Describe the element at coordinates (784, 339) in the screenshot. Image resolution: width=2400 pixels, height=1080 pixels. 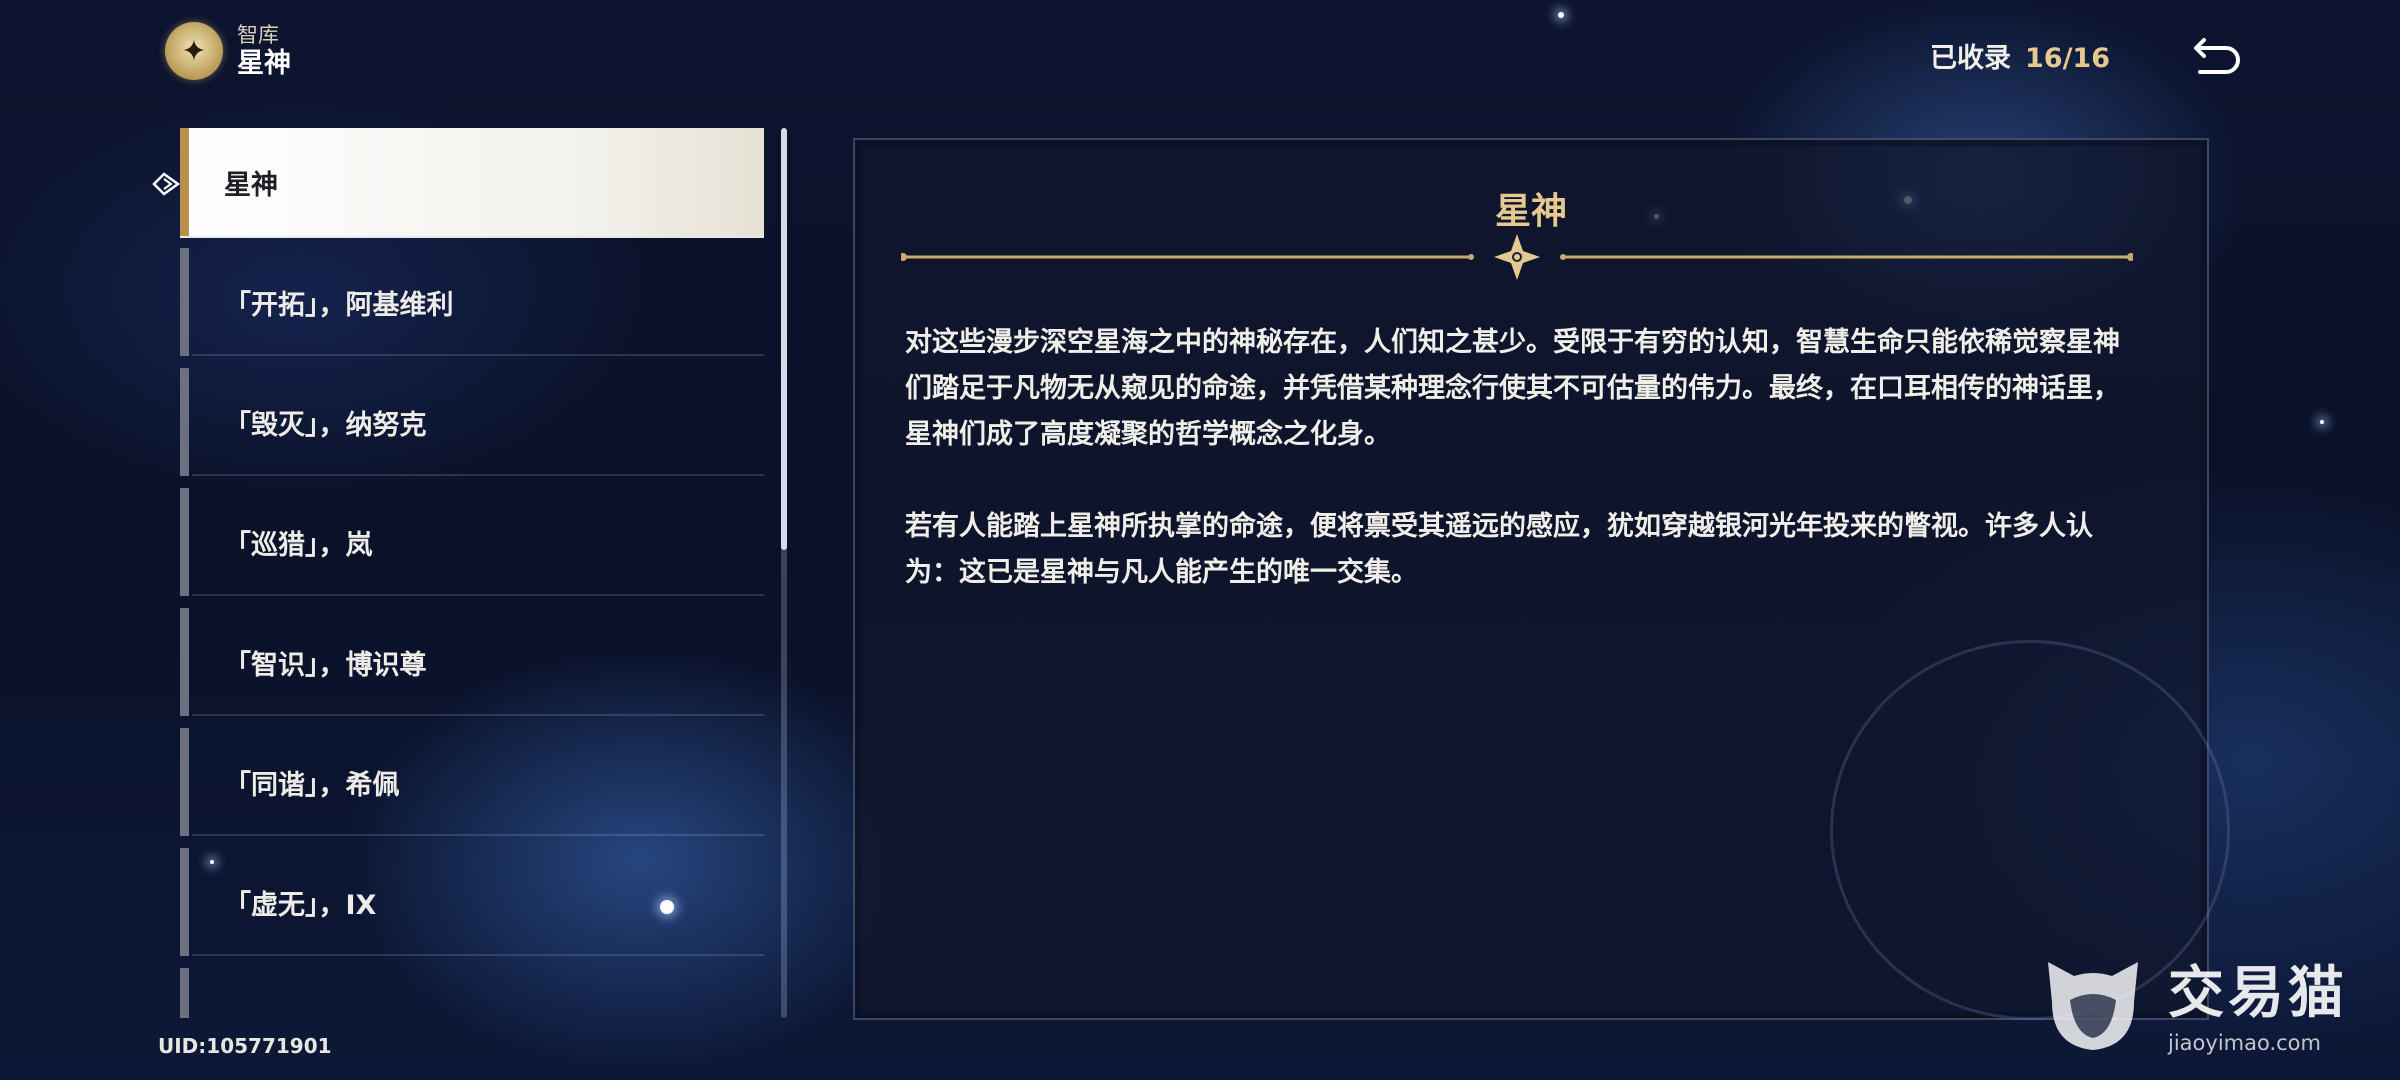
I see `scrollbar-thumb` at that location.